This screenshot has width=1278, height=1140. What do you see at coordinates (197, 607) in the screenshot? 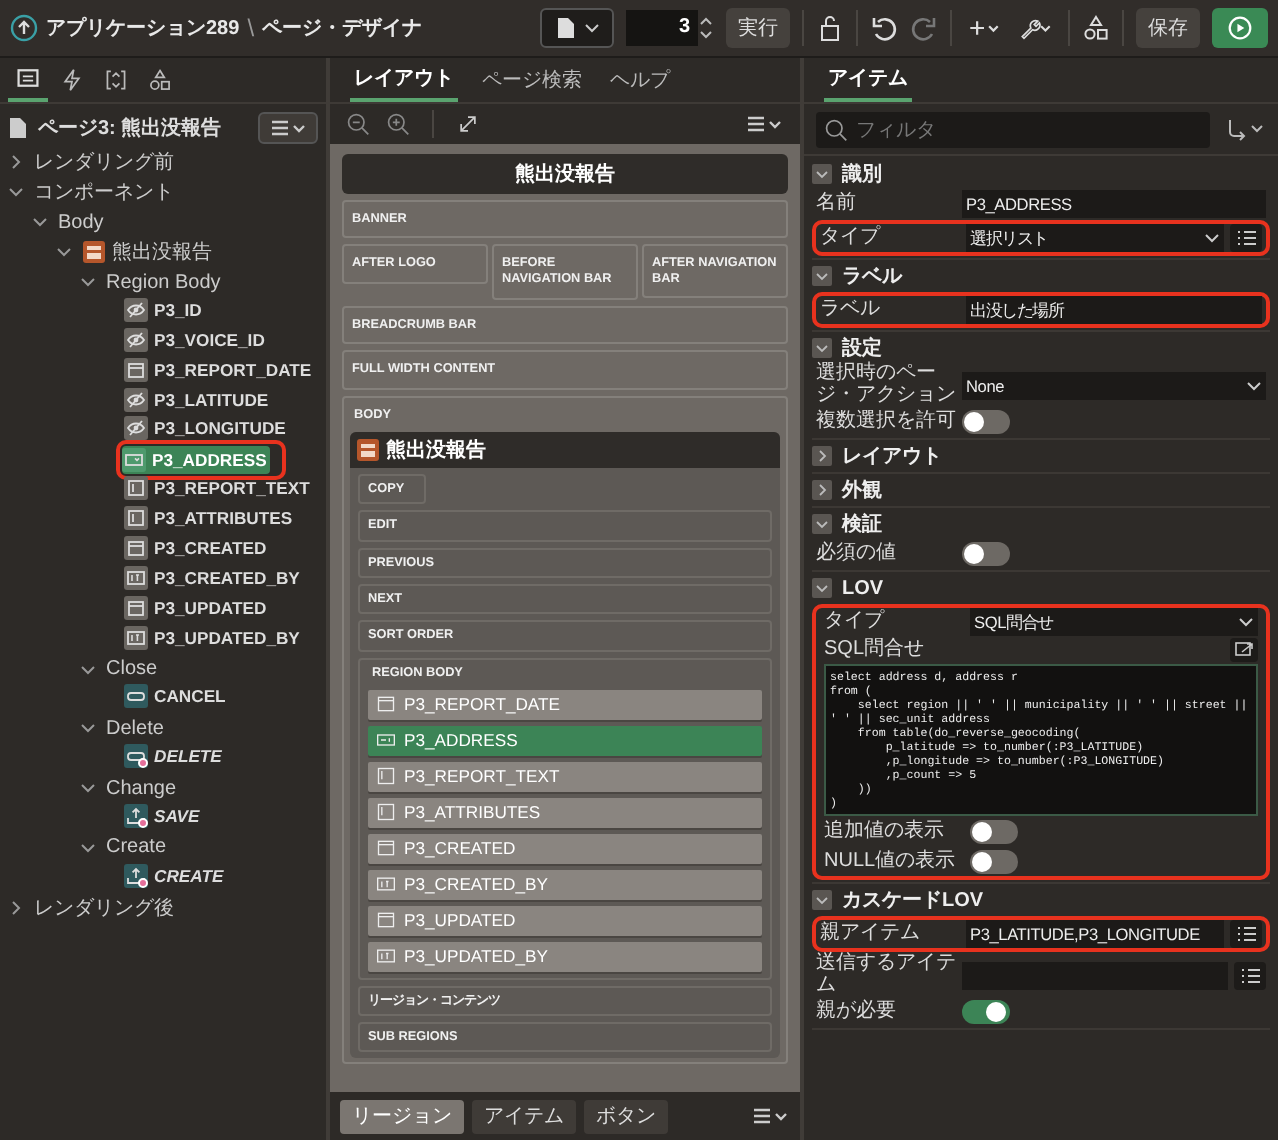
I see `tree-item: P3_UPDATED` at bounding box center [197, 607].